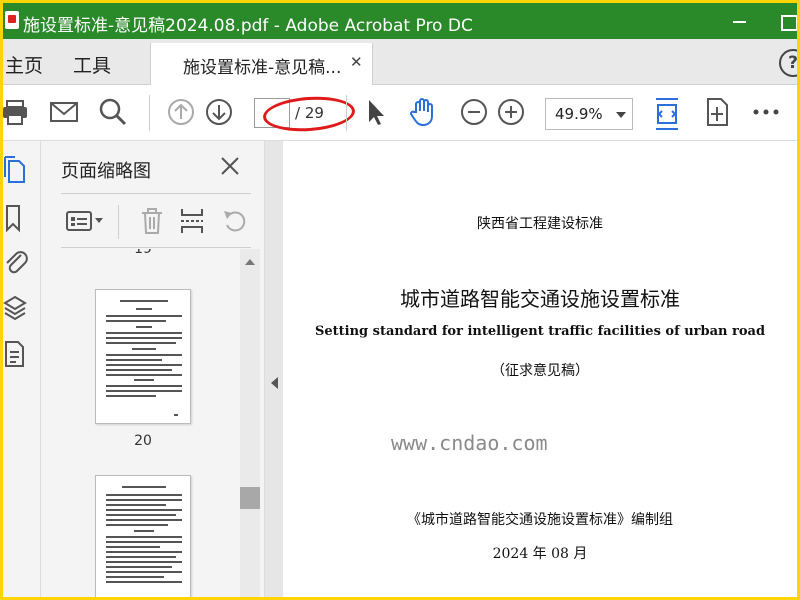 The width and height of the screenshot is (800, 600). What do you see at coordinates (540, 299) in the screenshot?
I see `title-cn: 城市道路智能交通设施设置标准` at bounding box center [540, 299].